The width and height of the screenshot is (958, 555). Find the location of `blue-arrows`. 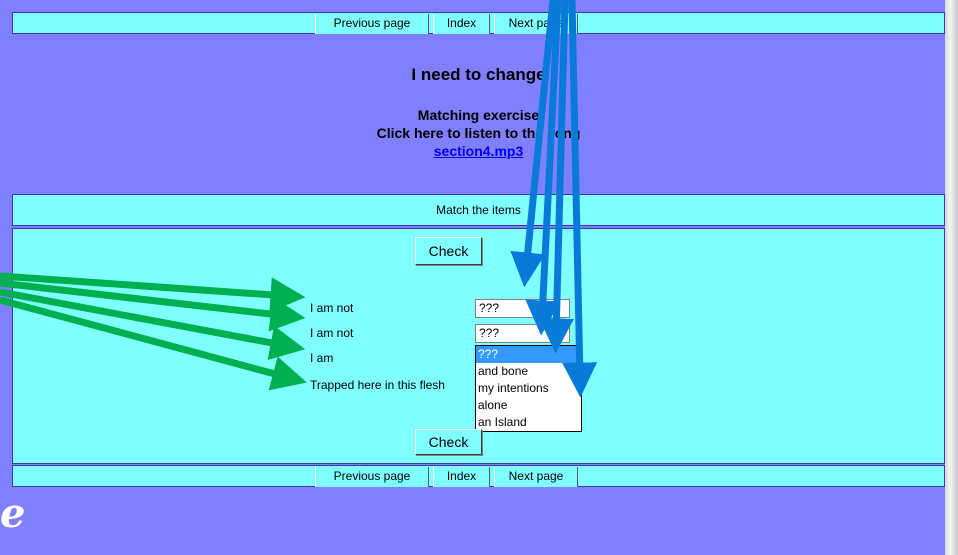

blue-arrows is located at coordinates (554, 199).